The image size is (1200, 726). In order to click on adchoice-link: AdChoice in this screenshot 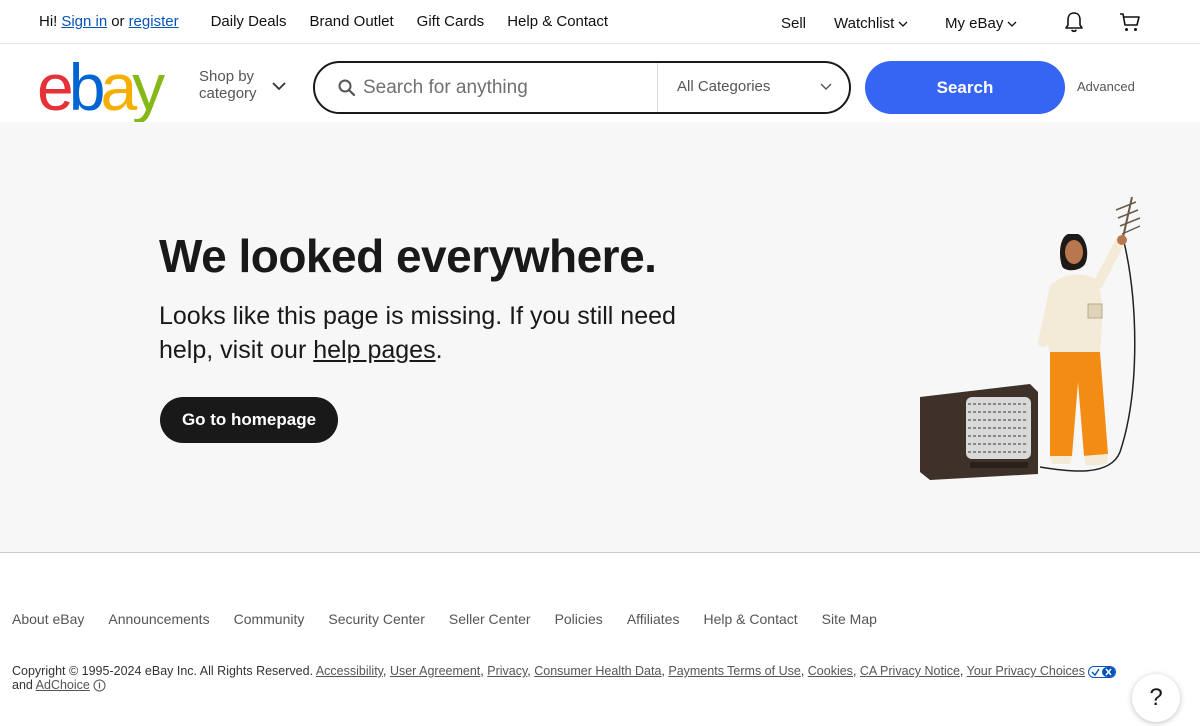, I will do `click(63, 685)`.